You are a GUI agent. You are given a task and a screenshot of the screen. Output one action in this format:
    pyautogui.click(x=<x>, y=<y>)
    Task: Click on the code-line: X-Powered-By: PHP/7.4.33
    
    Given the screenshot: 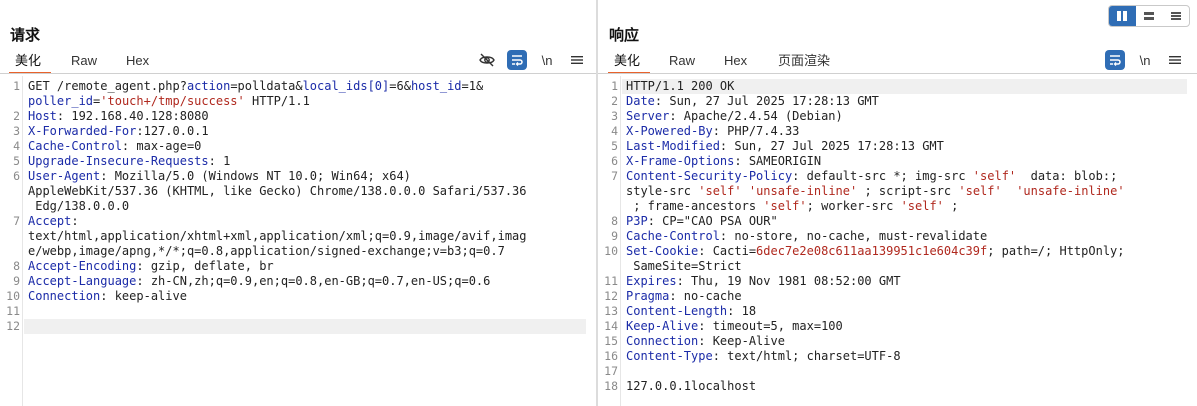 What is the action you would take?
    pyautogui.click(x=713, y=131)
    